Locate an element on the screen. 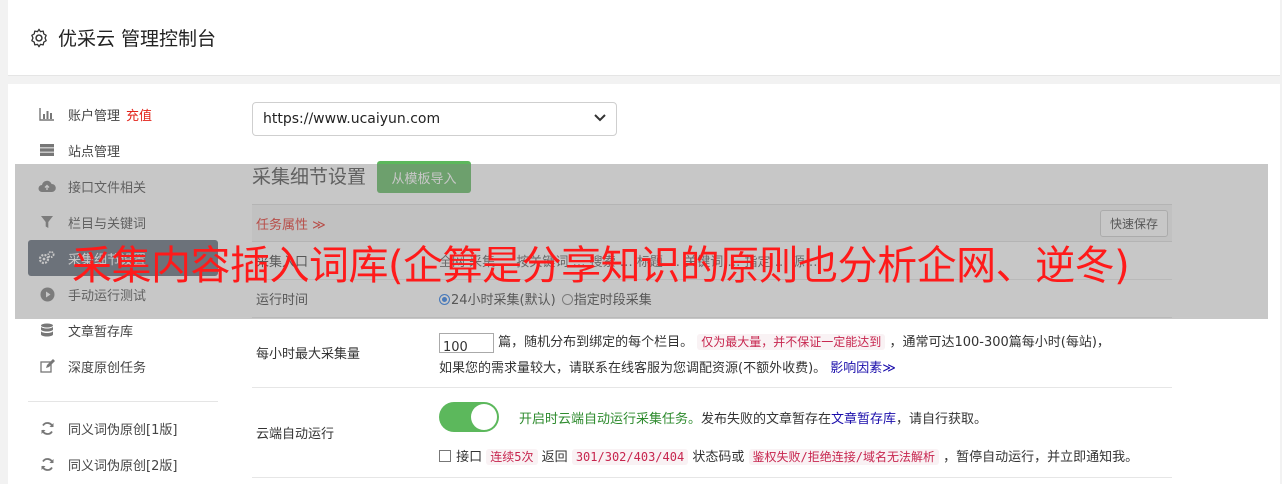 This screenshot has width=1282, height=484. sidebar-item-sites: 站点管理 is located at coordinates (123, 150).